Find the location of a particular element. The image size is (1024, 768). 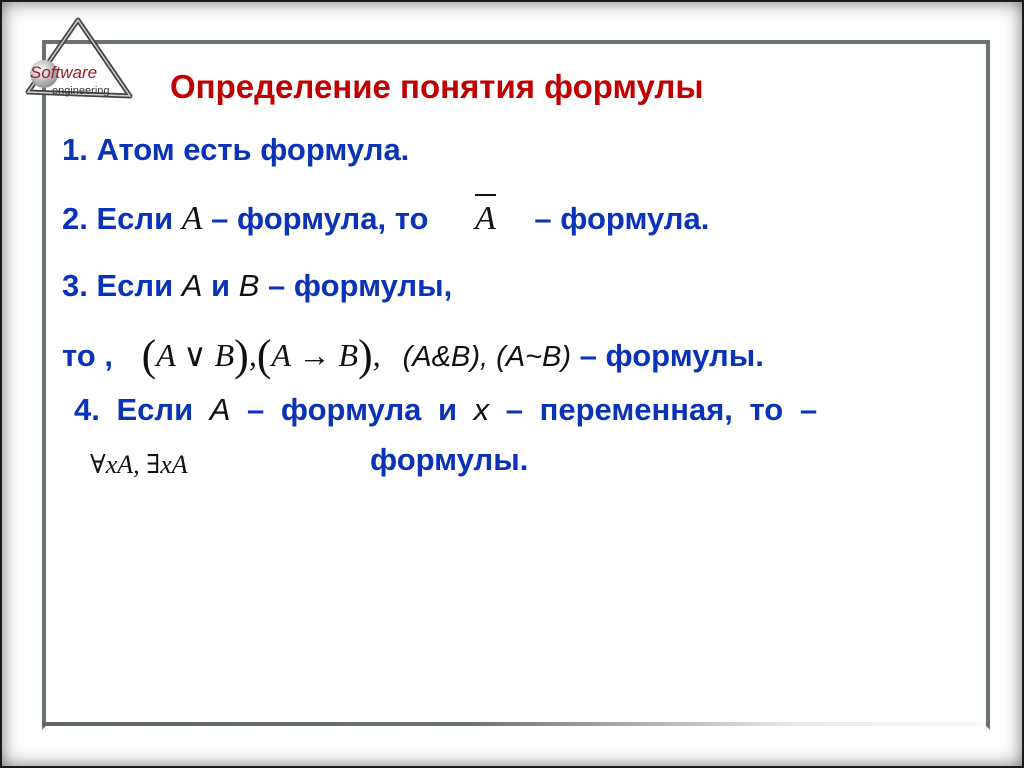

item-4-suffix: формулы. is located at coordinates (449, 459).